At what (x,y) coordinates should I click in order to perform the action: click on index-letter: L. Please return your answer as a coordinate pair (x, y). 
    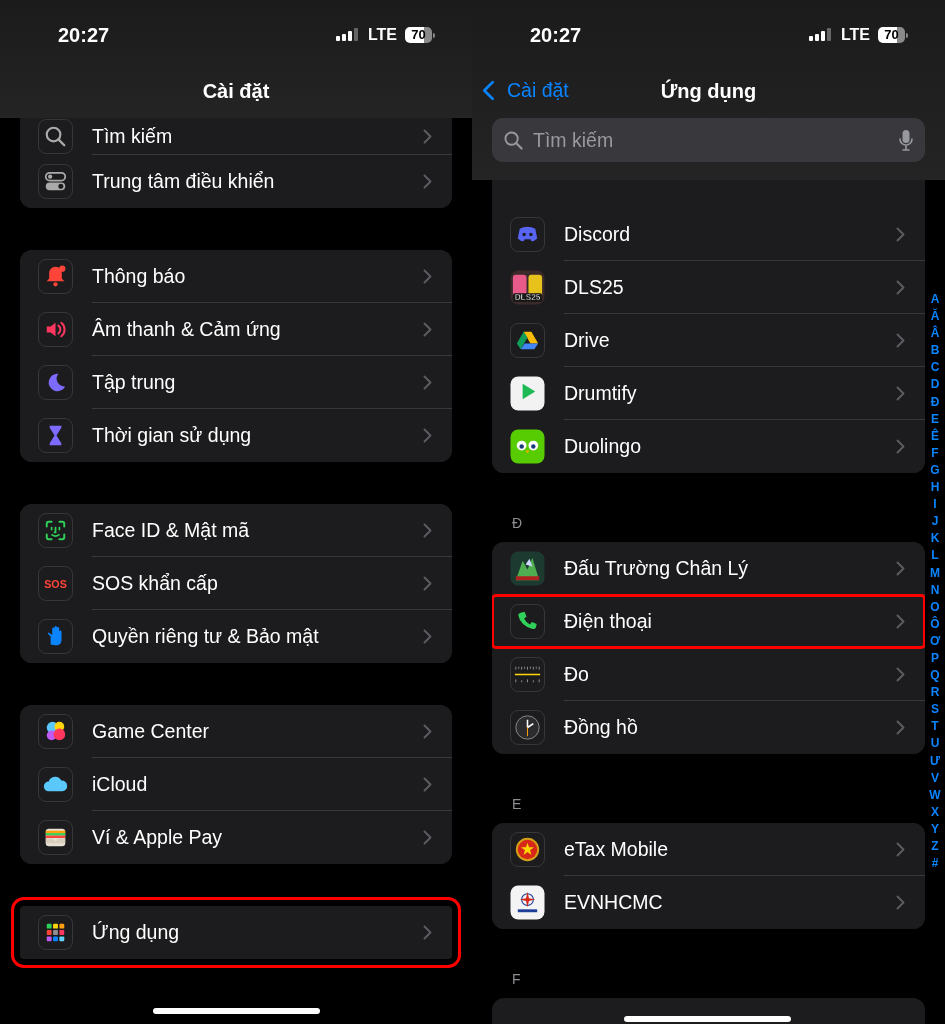
    Looking at the image, I should click on (935, 556).